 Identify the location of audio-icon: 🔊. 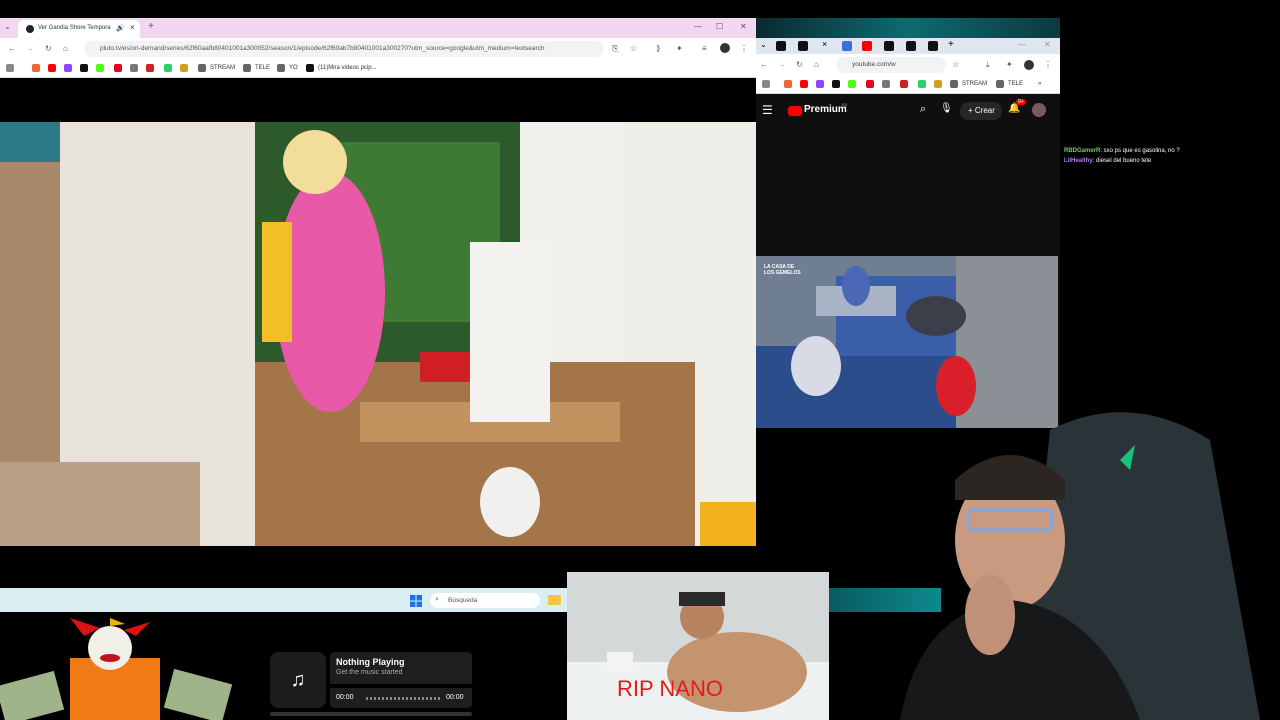
(120, 28).